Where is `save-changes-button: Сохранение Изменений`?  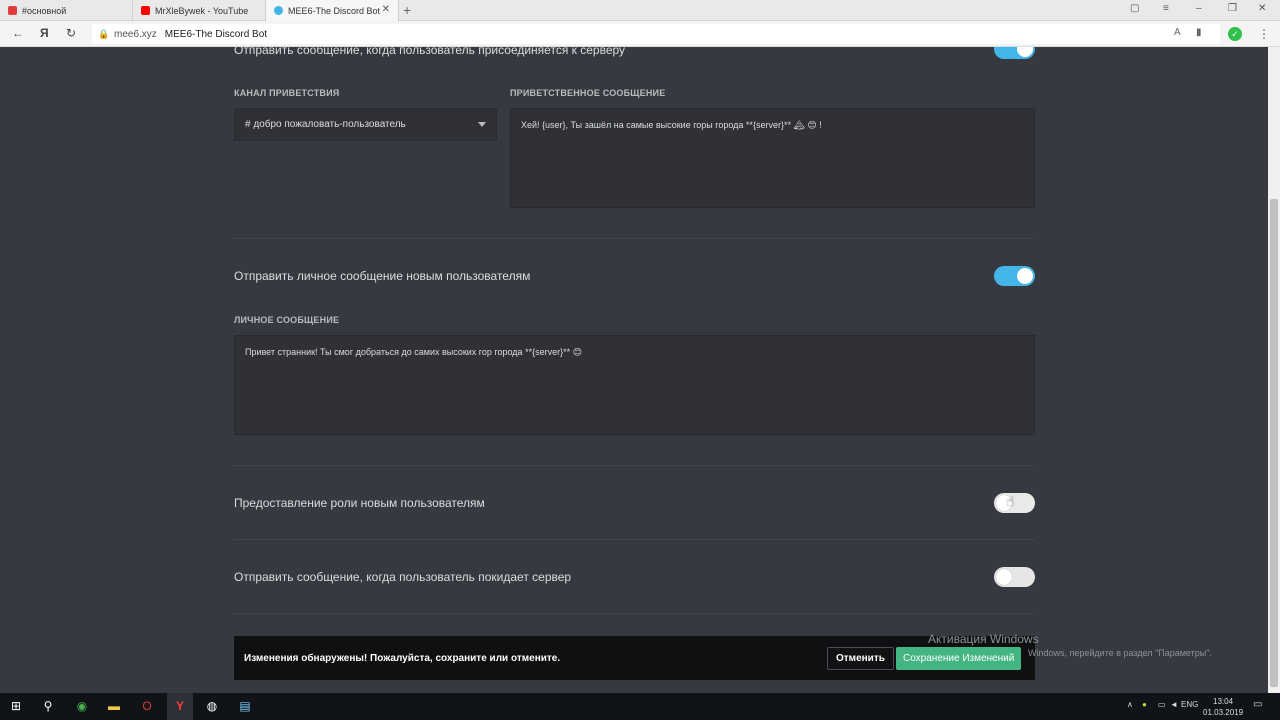
save-changes-button: Сохранение Изменений is located at coordinates (959, 658).